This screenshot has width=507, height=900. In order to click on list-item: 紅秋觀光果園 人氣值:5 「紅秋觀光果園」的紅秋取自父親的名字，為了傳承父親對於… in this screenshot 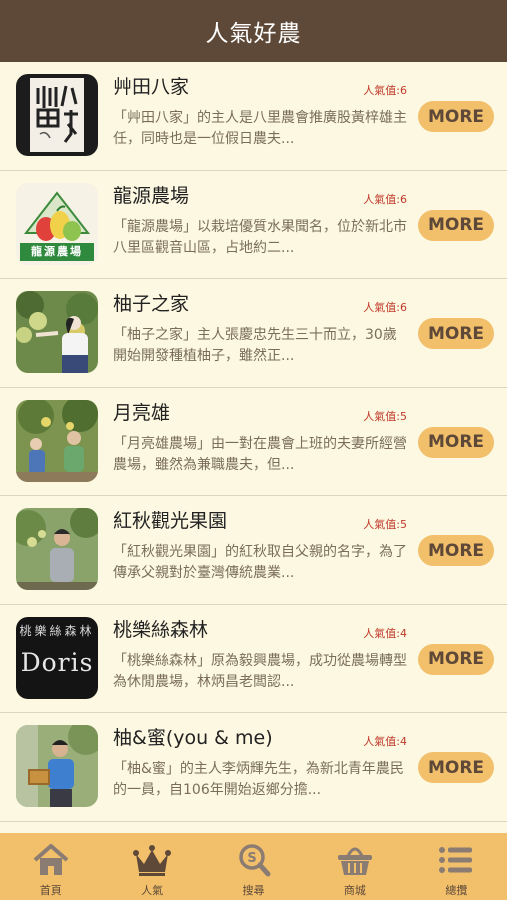, I will do `click(253, 550)`.